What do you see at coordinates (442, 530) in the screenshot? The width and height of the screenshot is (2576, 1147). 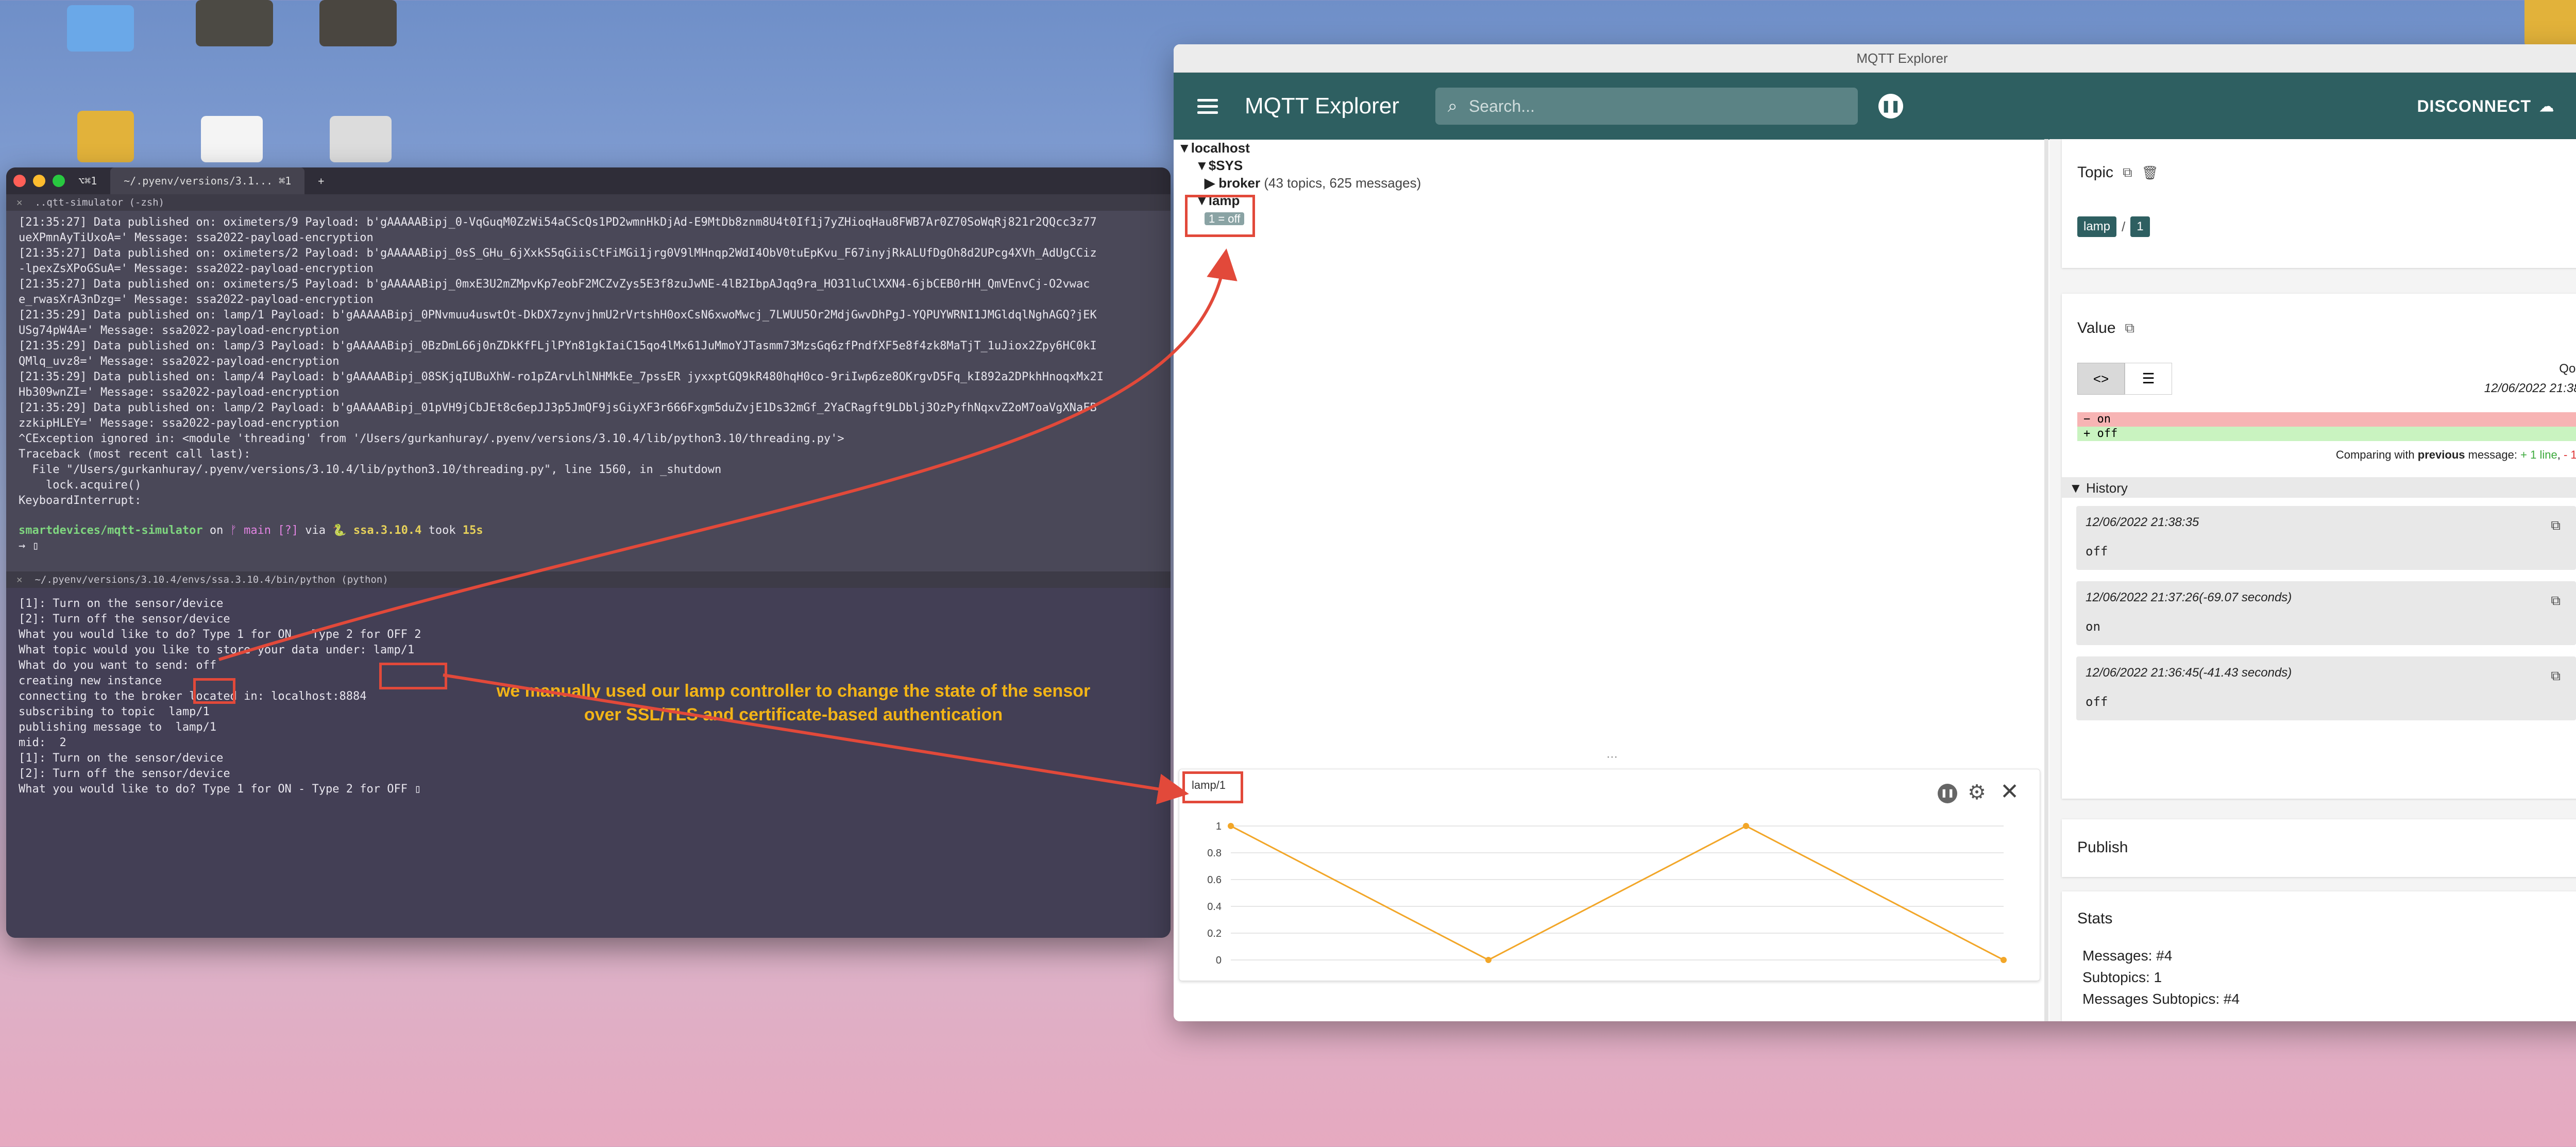 I see `prompt-took: took` at bounding box center [442, 530].